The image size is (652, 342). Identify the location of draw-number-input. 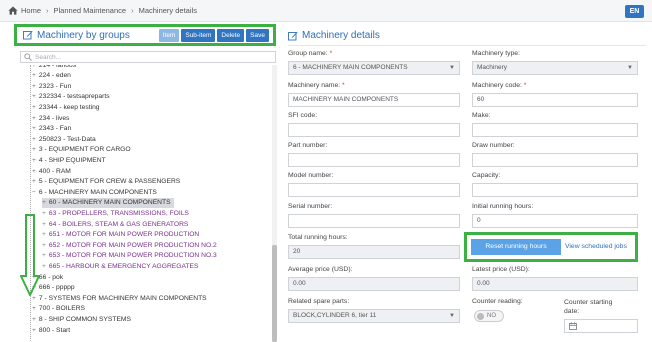
(555, 160).